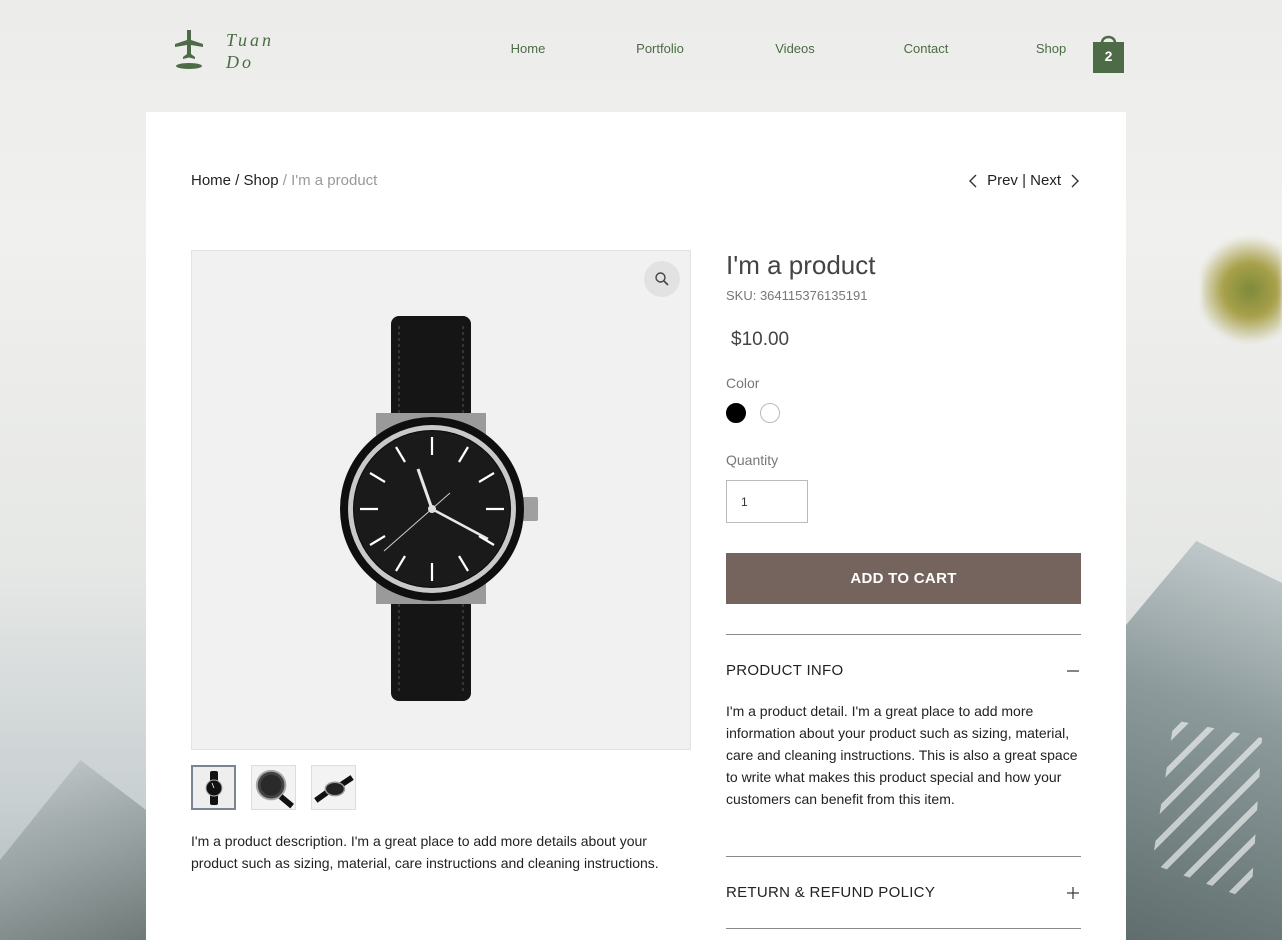 This screenshot has height=940, width=1282. I want to click on color-swatch-white, so click(770, 413).